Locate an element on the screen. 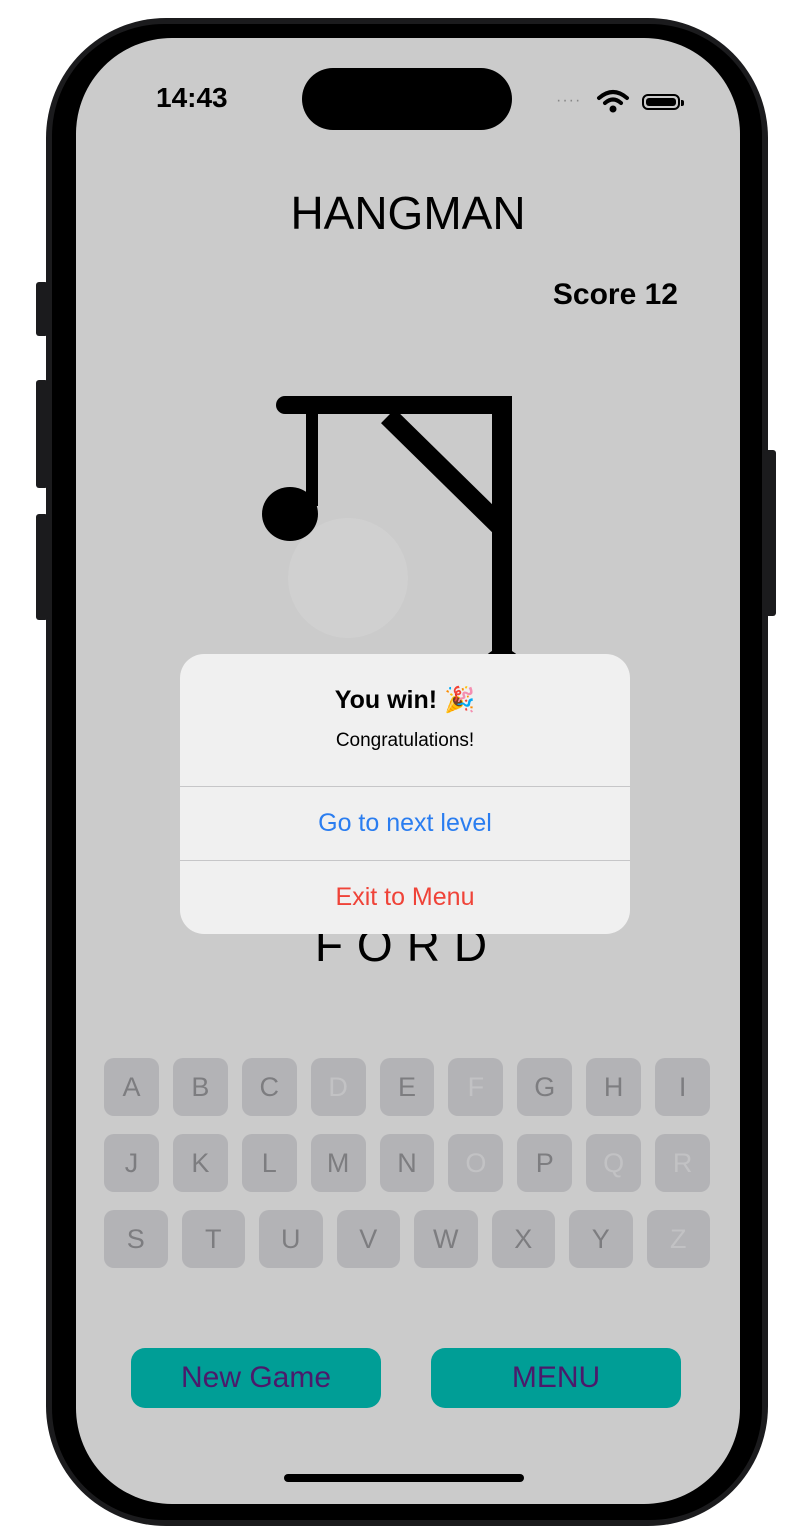 The image size is (810, 1540). key-p: P is located at coordinates (545, 1163).